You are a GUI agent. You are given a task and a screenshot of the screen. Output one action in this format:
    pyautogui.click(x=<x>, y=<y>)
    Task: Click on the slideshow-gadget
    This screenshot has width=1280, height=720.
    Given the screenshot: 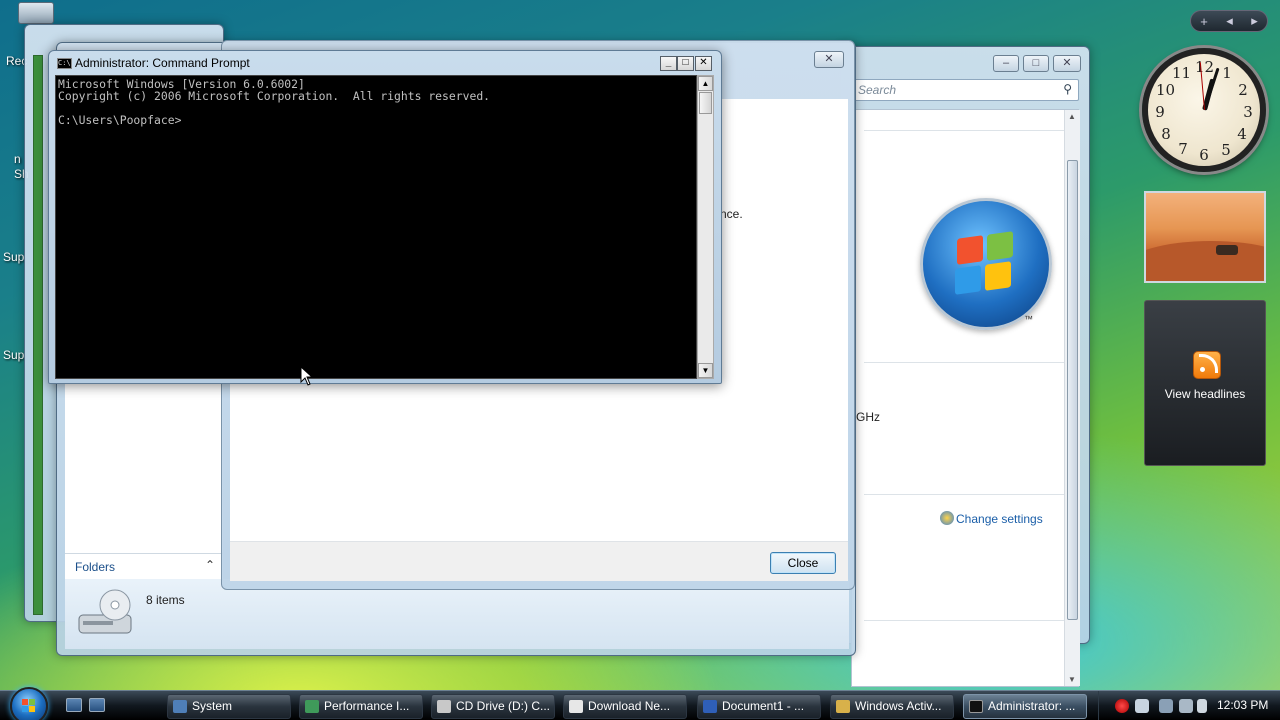 What is the action you would take?
    pyautogui.click(x=1205, y=237)
    